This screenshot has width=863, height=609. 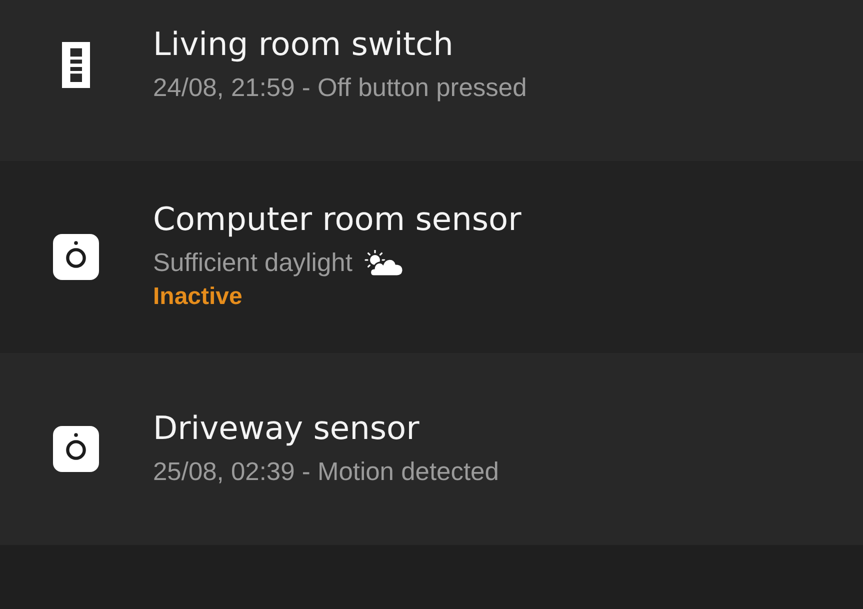 I want to click on device-detail: 24/08, 21:59 - Off button pressed, so click(x=340, y=88).